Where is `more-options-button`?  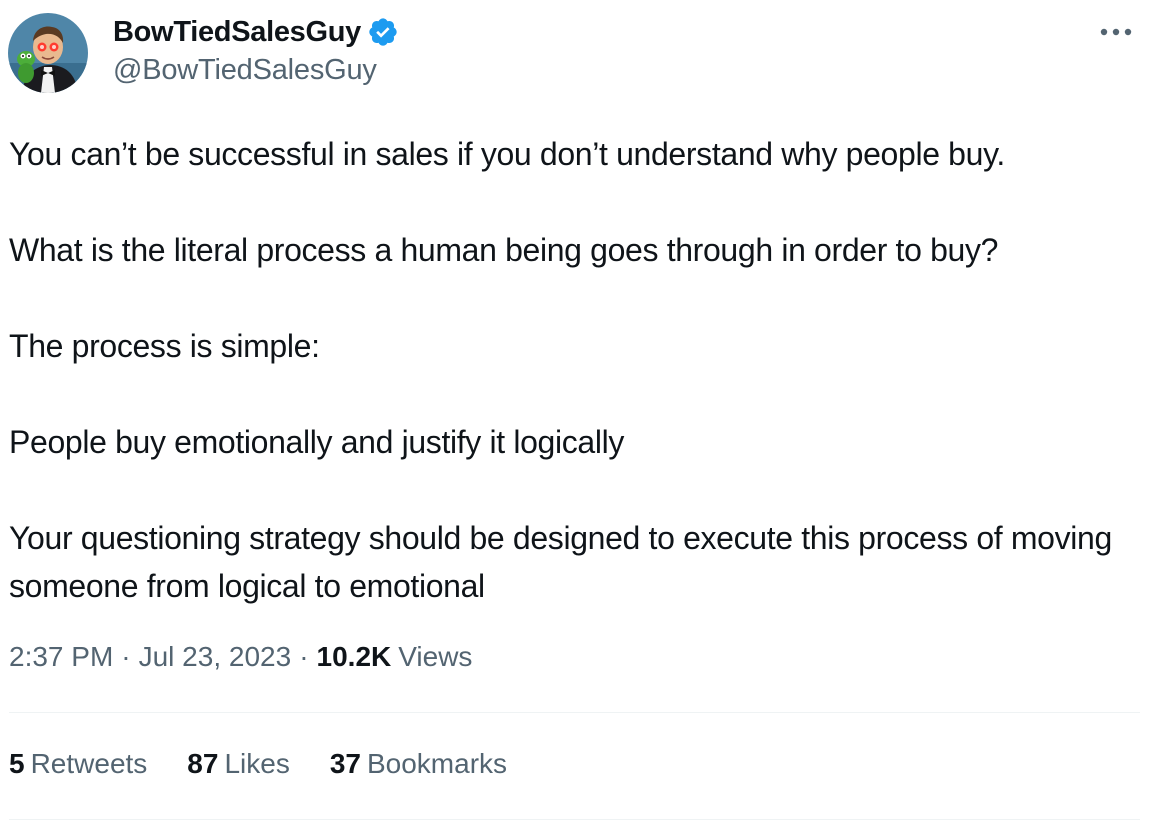 more-options-button is located at coordinates (1116, 32).